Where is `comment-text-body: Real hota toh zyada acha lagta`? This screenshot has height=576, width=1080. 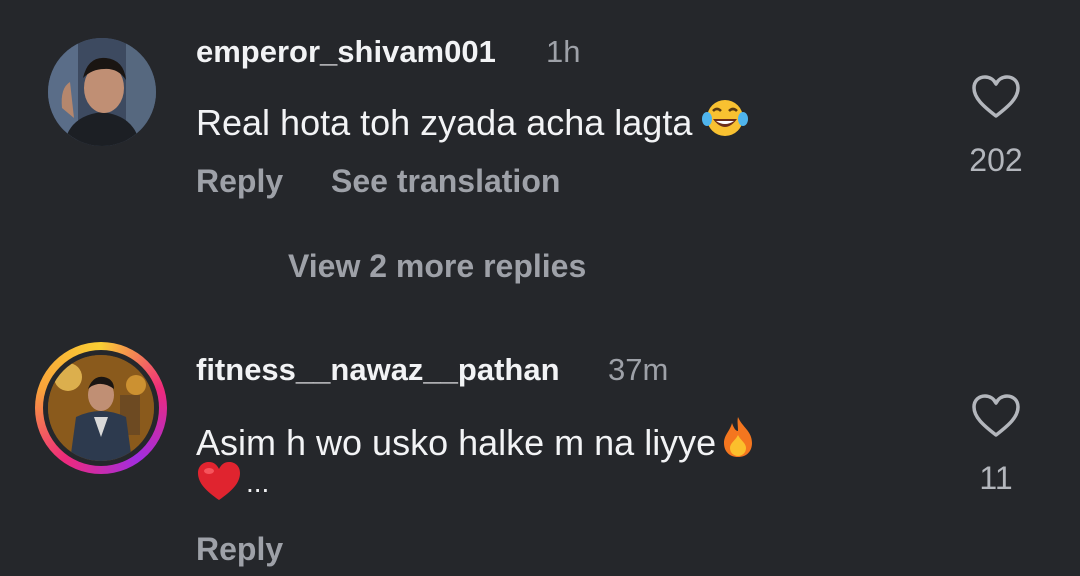 comment-text-body: Real hota toh zyada acha lagta is located at coordinates (444, 122).